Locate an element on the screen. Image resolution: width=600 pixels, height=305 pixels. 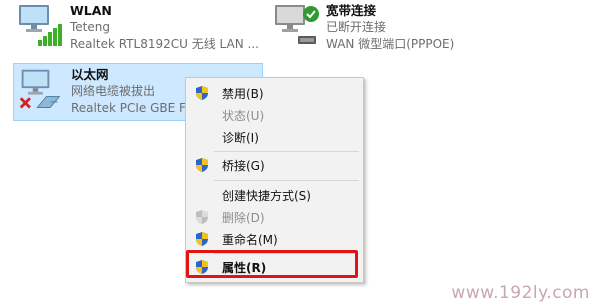
menu-item-label: 禁用(B) is located at coordinates (243, 94).